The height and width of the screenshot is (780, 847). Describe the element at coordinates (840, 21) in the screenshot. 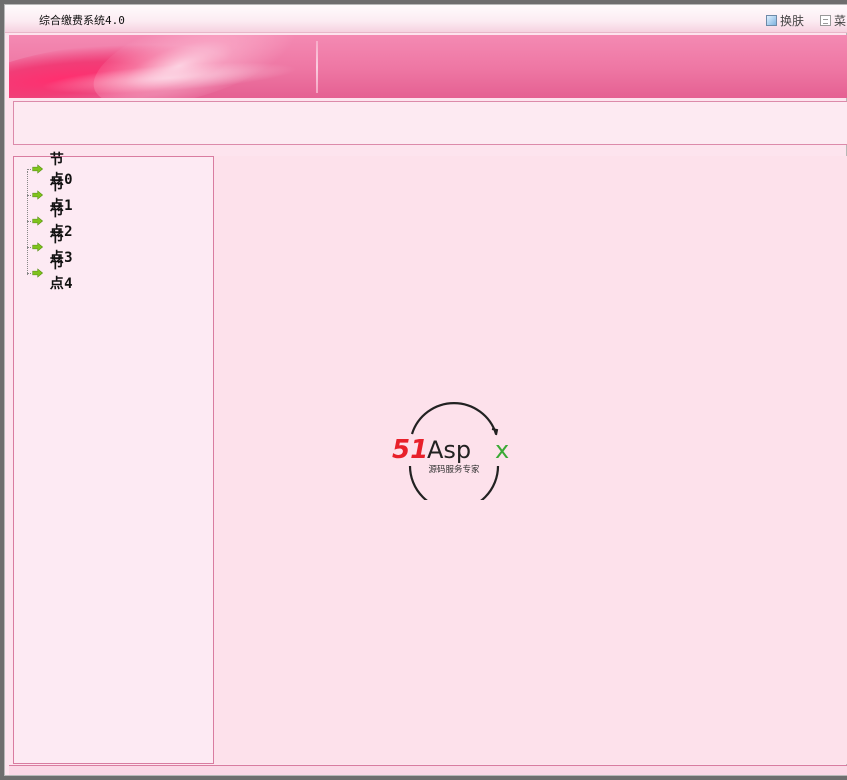

I see `menu-button-label: 菜` at that location.